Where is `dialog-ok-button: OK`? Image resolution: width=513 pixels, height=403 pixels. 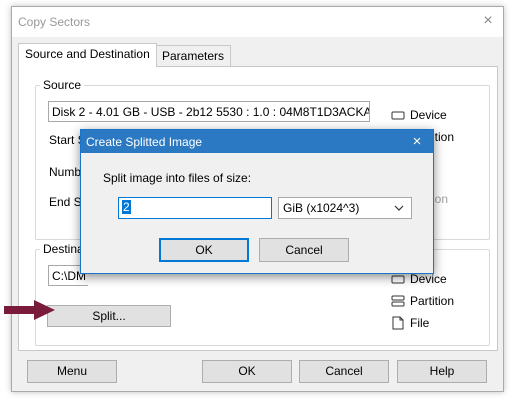
dialog-ok-button: OK is located at coordinates (204, 250).